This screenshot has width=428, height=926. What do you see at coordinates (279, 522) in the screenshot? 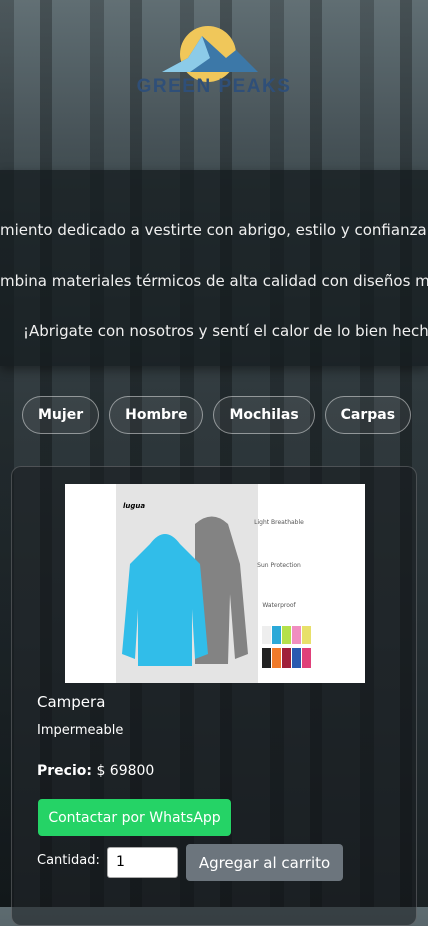
I see `feature-text: Light Breathable` at bounding box center [279, 522].